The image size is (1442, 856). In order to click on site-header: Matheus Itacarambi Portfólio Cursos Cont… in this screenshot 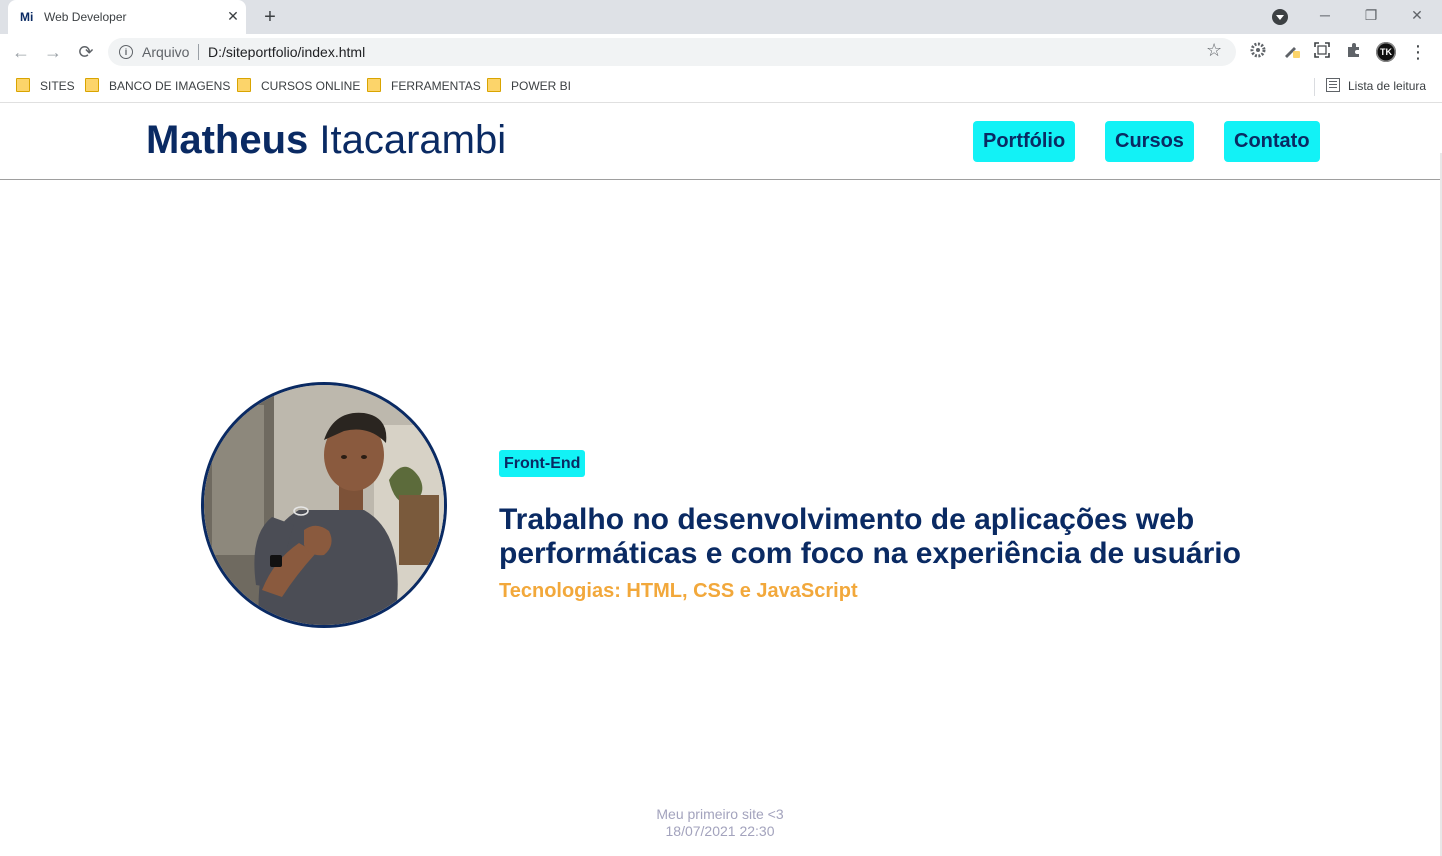, I will do `click(720, 141)`.